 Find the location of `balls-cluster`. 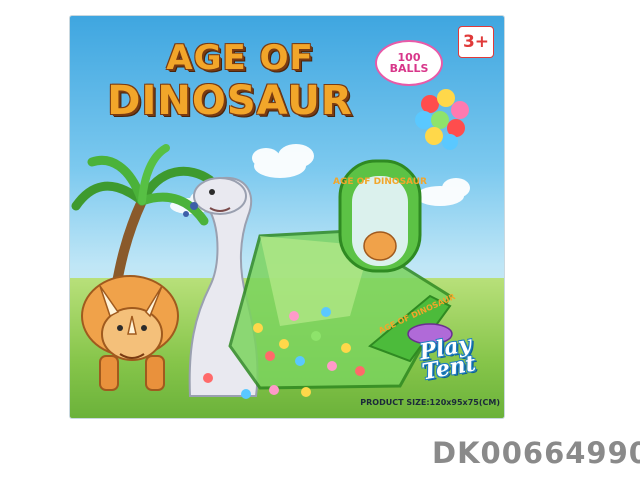

balls-cluster is located at coordinates (442, 119).